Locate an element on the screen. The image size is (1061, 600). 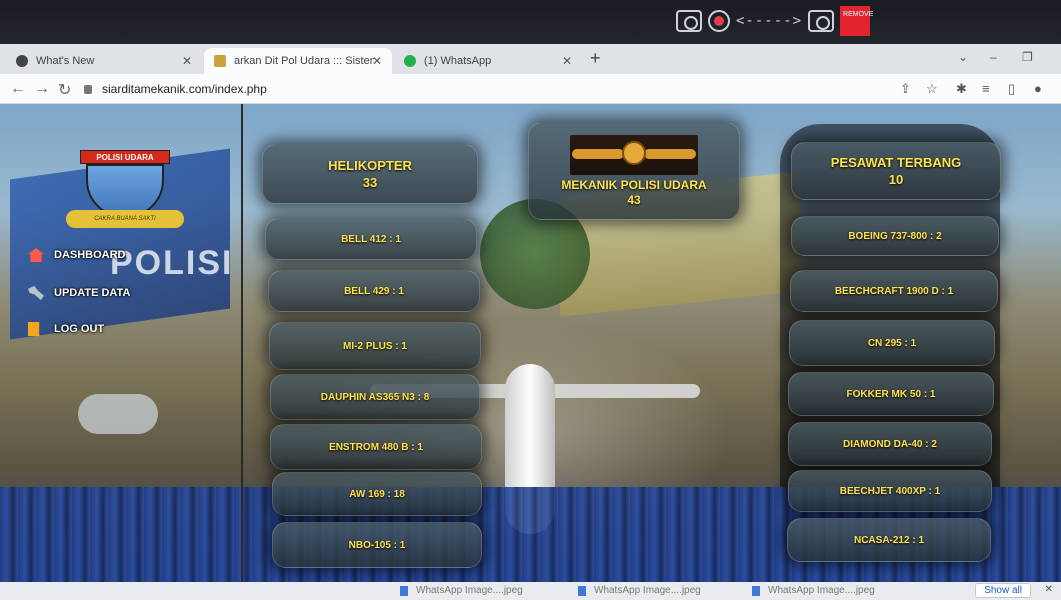
wings-emblem-icon is located at coordinates (634, 154).